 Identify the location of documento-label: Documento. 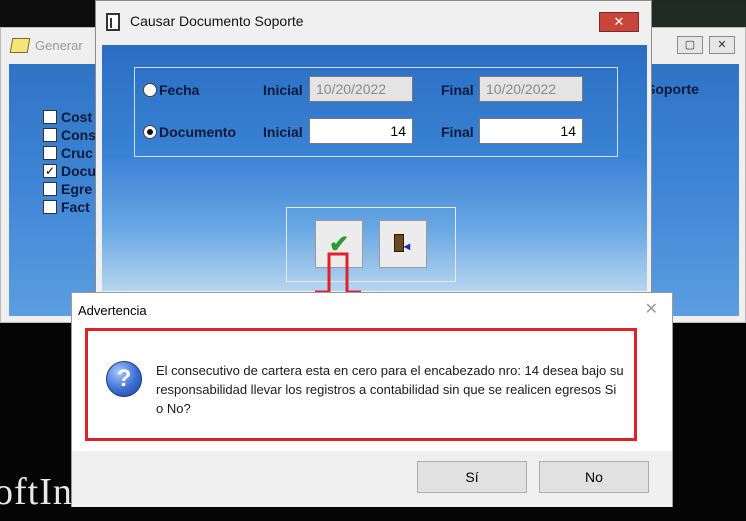
(197, 132).